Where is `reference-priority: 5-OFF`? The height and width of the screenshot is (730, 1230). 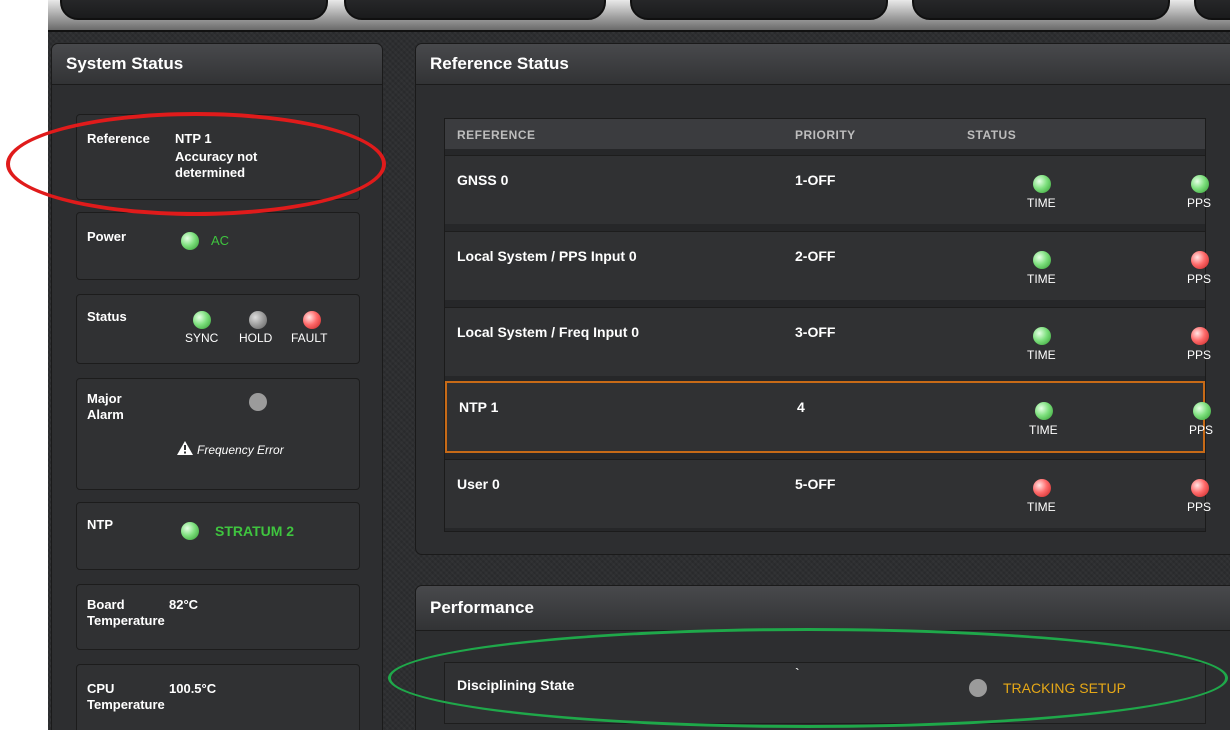
reference-priority: 5-OFF is located at coordinates (815, 484).